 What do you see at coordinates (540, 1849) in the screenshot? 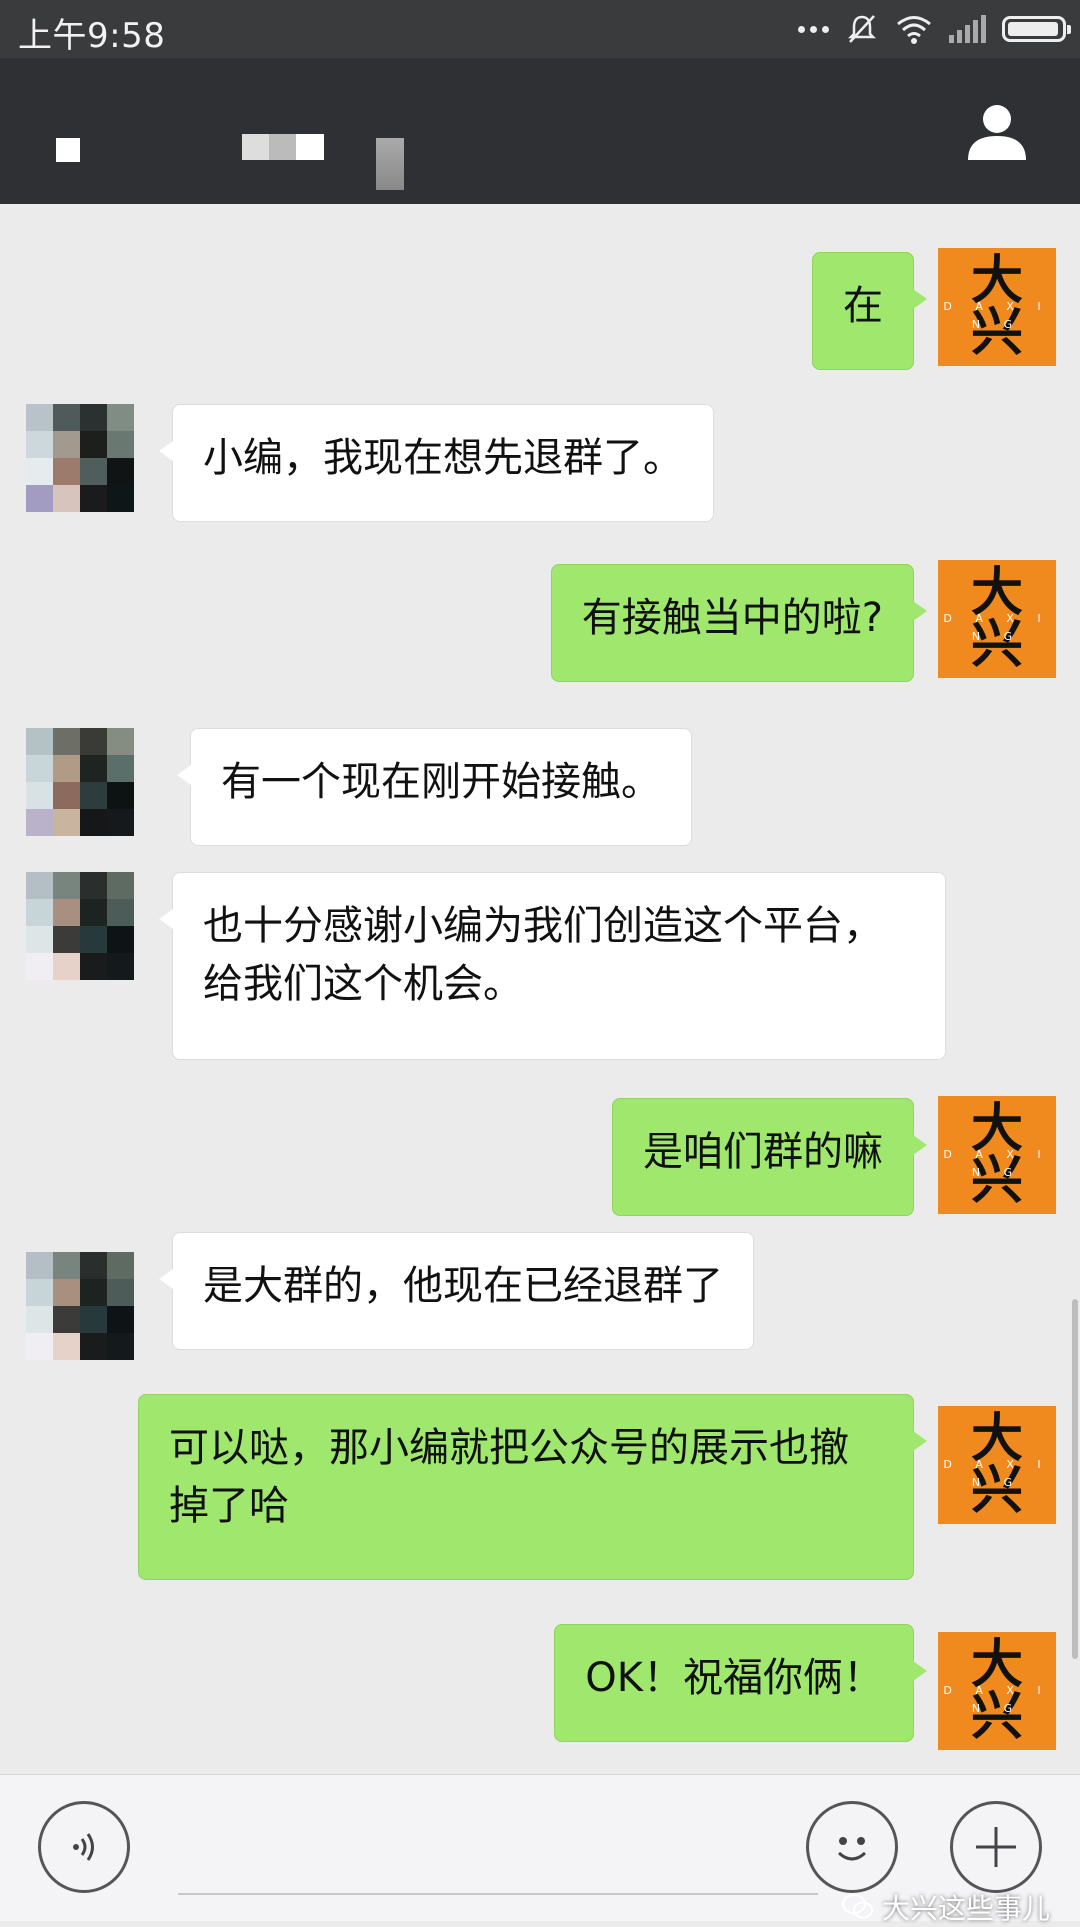
I see `input-bar: 大兴这些事儿` at bounding box center [540, 1849].